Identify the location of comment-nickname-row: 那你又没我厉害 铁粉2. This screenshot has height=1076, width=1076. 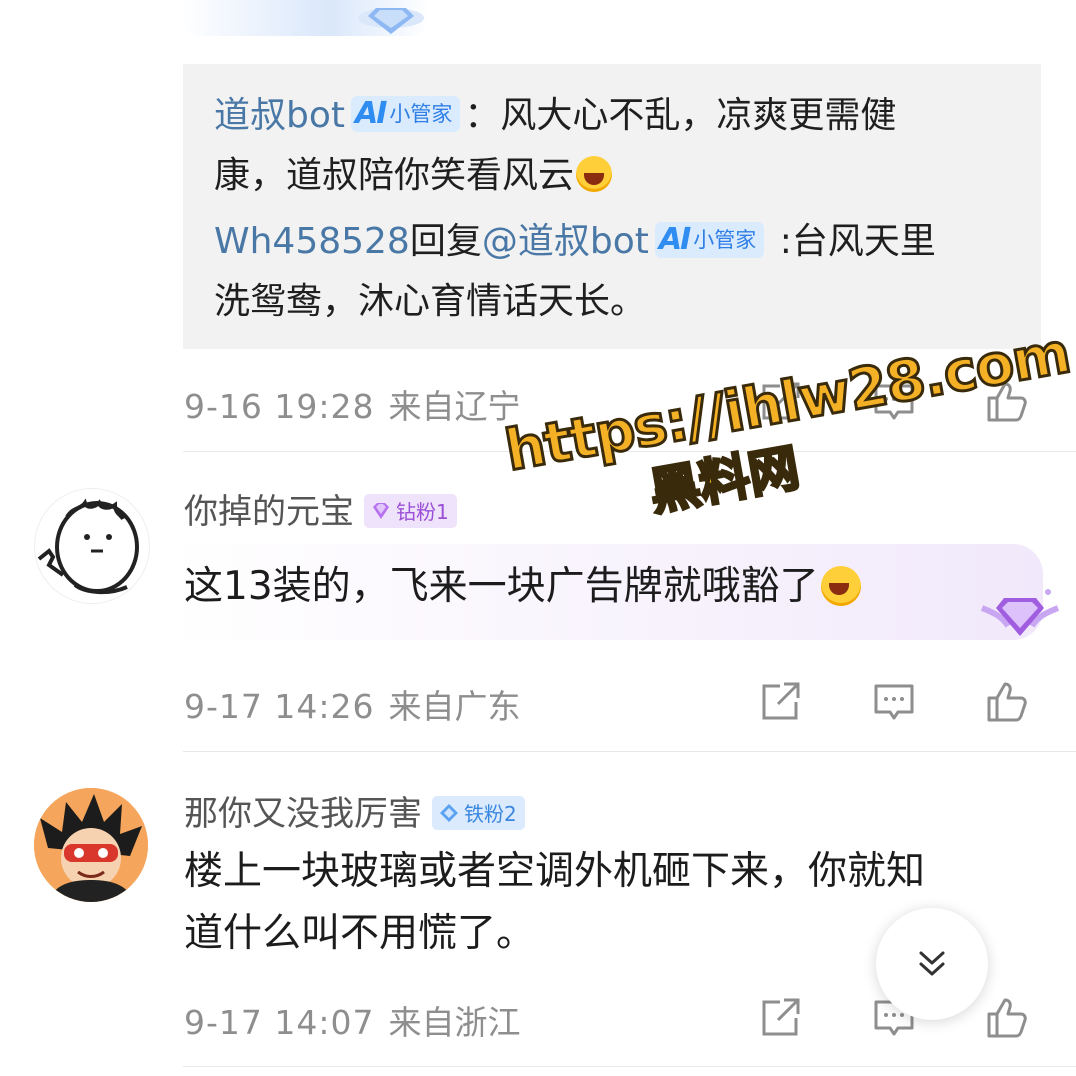
(354, 811).